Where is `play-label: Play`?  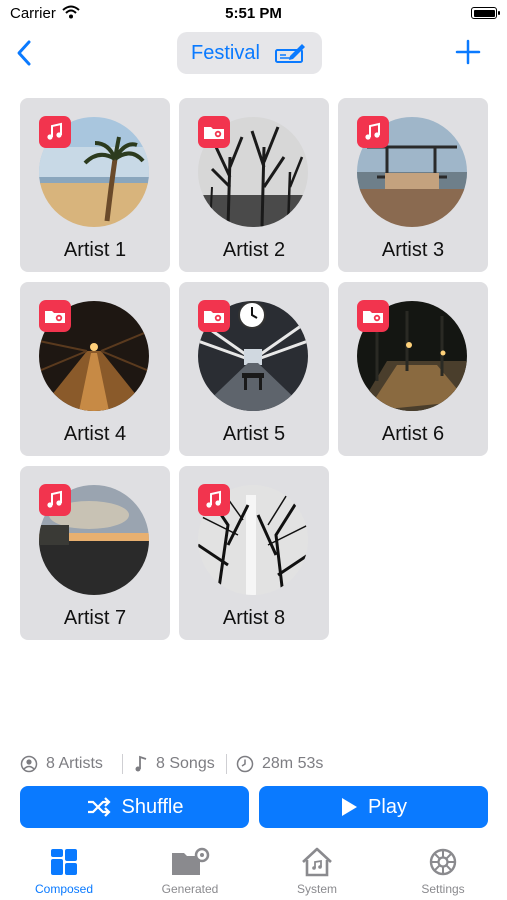
play-label: Play is located at coordinates (387, 806).